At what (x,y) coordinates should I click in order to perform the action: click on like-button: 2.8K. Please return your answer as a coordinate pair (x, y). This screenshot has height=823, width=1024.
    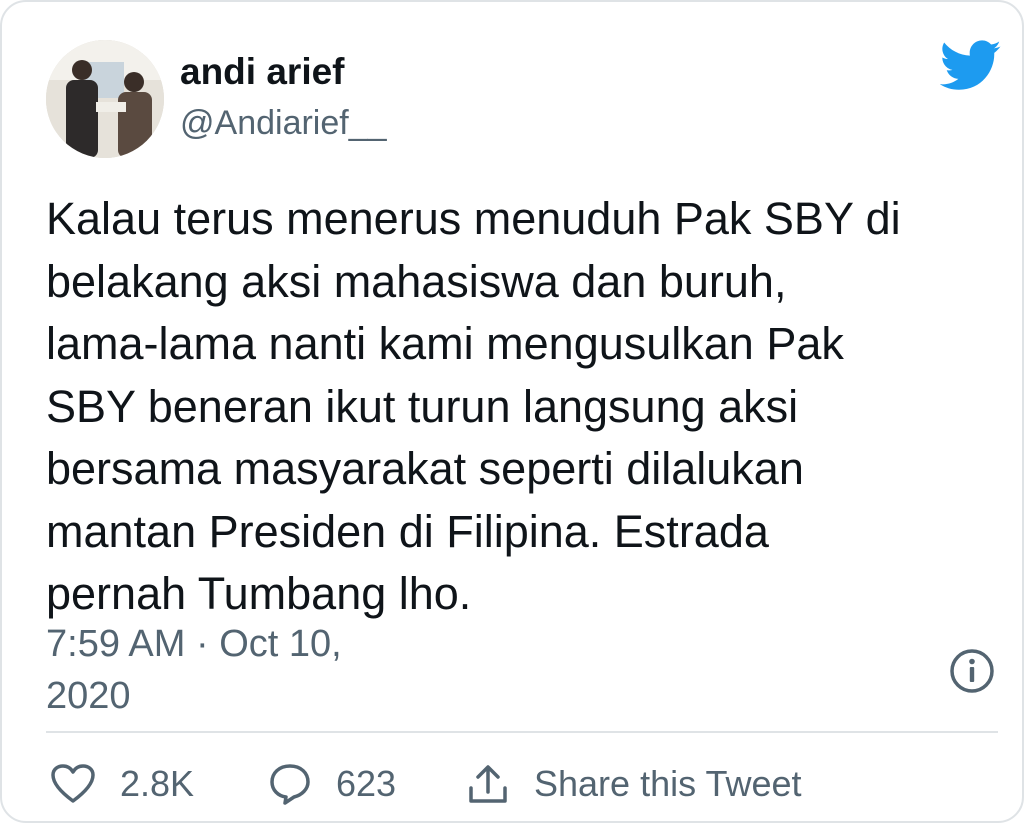
    Looking at the image, I should click on (122, 784).